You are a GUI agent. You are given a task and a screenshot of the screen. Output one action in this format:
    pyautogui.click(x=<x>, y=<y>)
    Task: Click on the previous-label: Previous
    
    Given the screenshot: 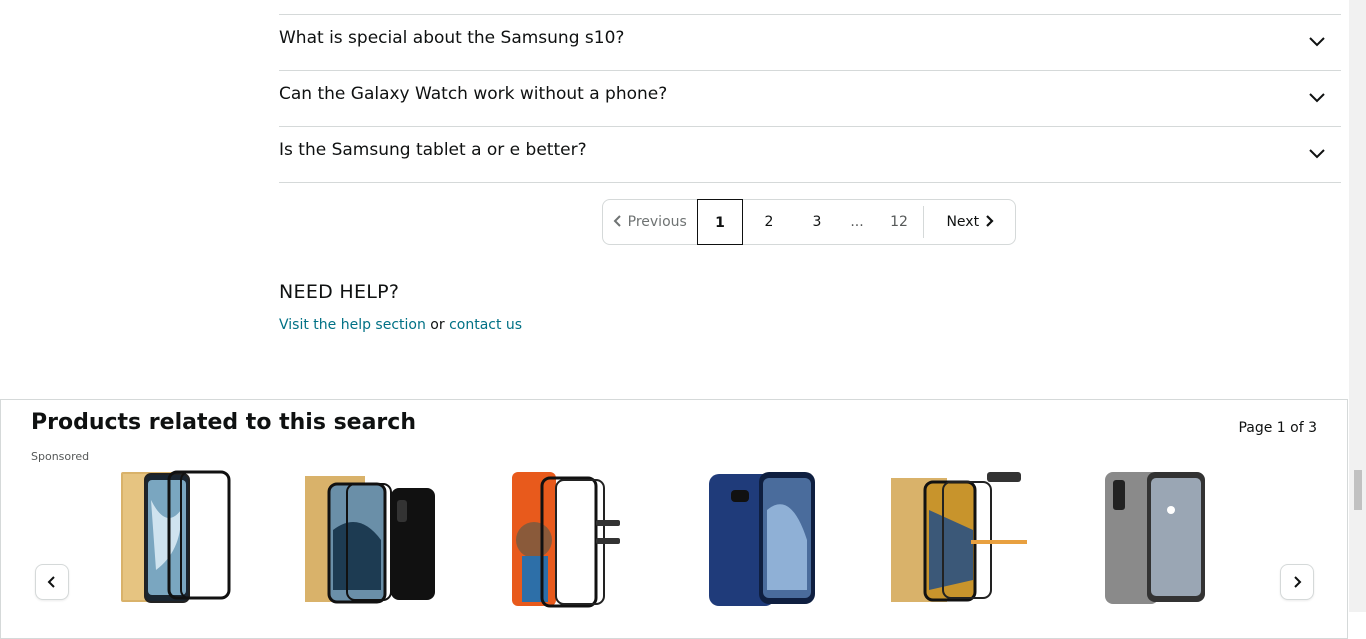 What is the action you would take?
    pyautogui.click(x=657, y=222)
    